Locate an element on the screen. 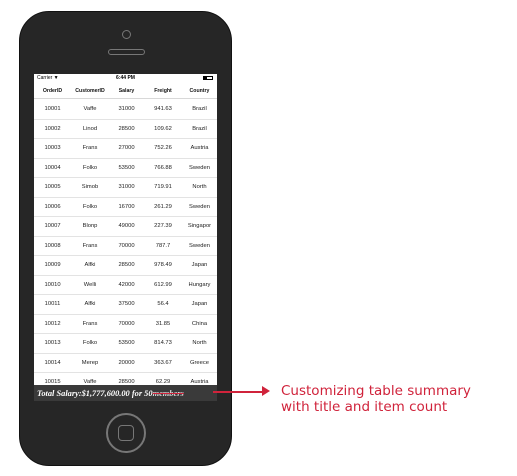  column-header-salary: Salary is located at coordinates (126, 90).